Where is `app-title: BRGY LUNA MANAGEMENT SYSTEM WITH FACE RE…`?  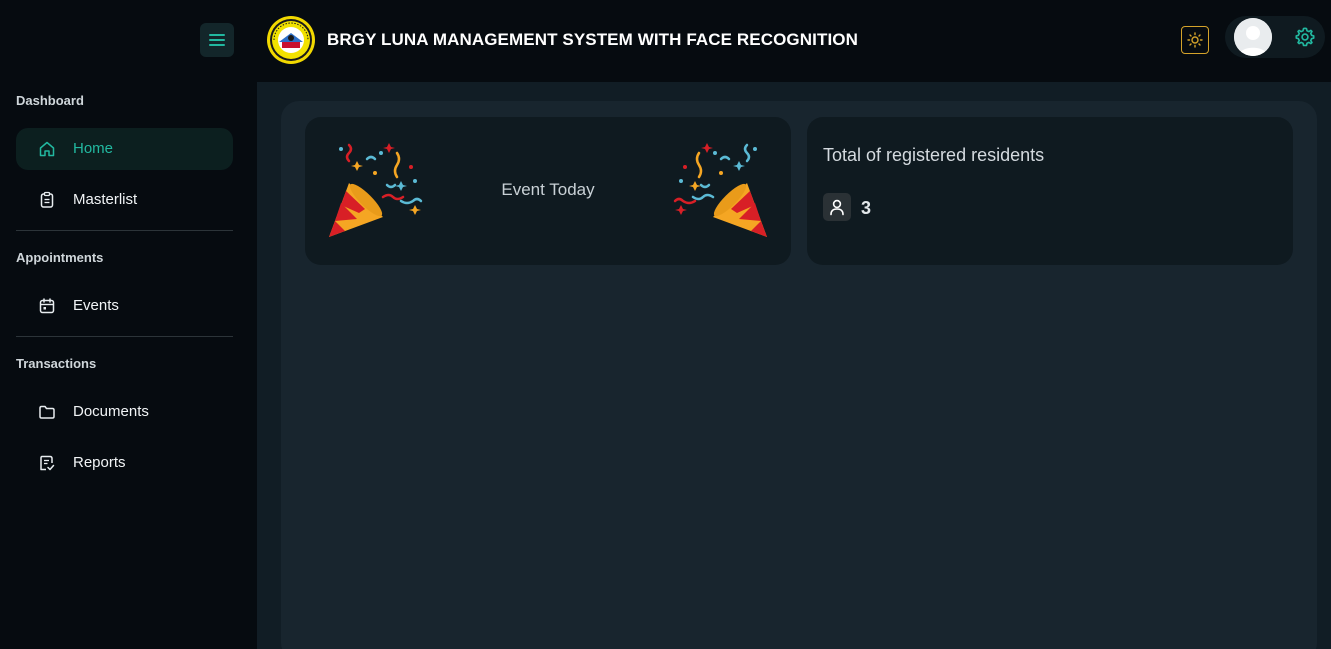
app-title: BRGY LUNA MANAGEMENT SYSTEM WITH FACE RE… is located at coordinates (592, 39).